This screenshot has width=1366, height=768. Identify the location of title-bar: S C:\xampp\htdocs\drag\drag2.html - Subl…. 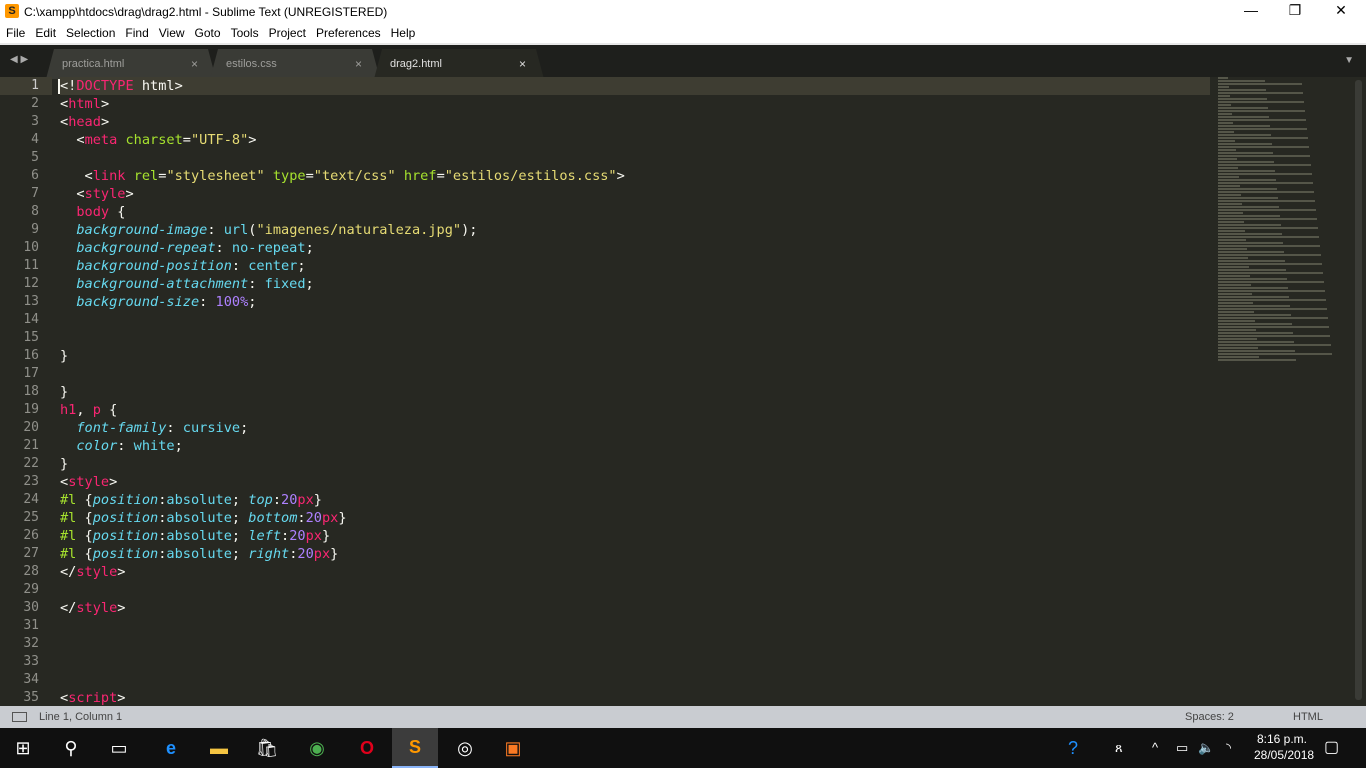
(683, 11).